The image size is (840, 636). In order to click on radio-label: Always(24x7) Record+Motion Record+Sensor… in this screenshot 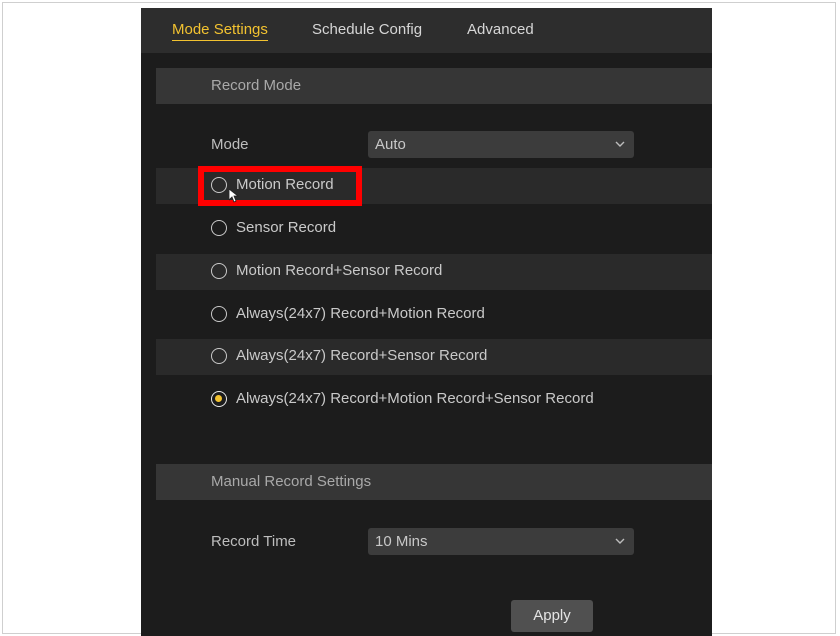, I will do `click(415, 398)`.